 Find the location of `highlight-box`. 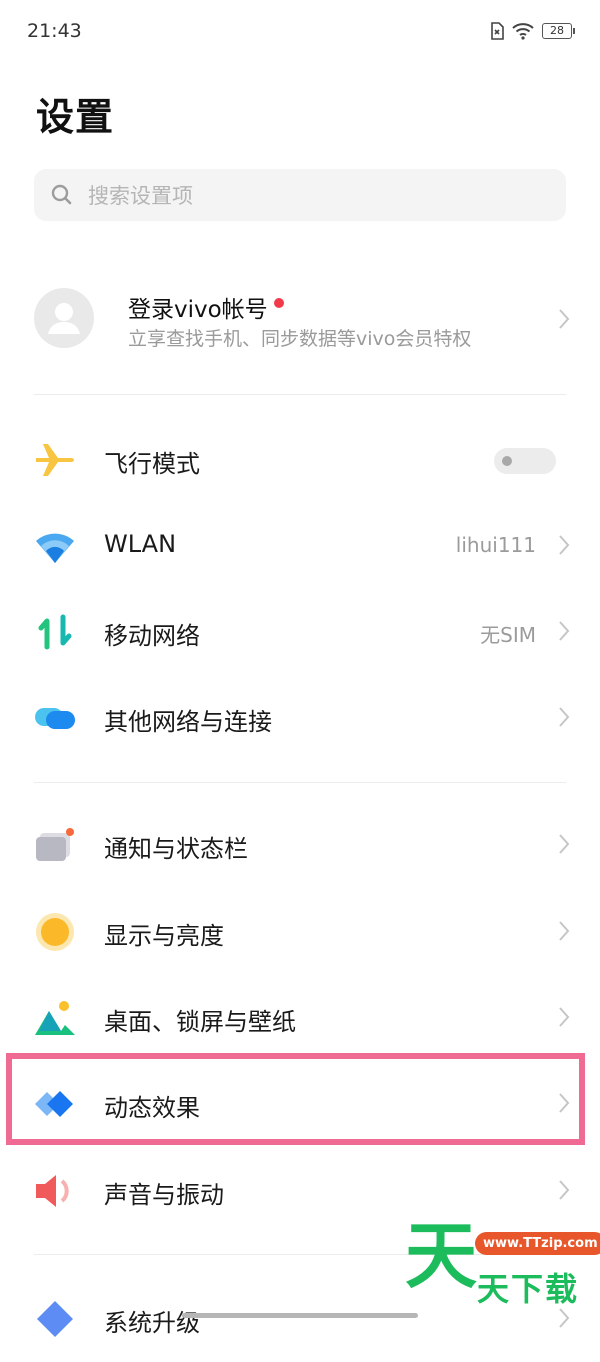

highlight-box is located at coordinates (295, 1099).